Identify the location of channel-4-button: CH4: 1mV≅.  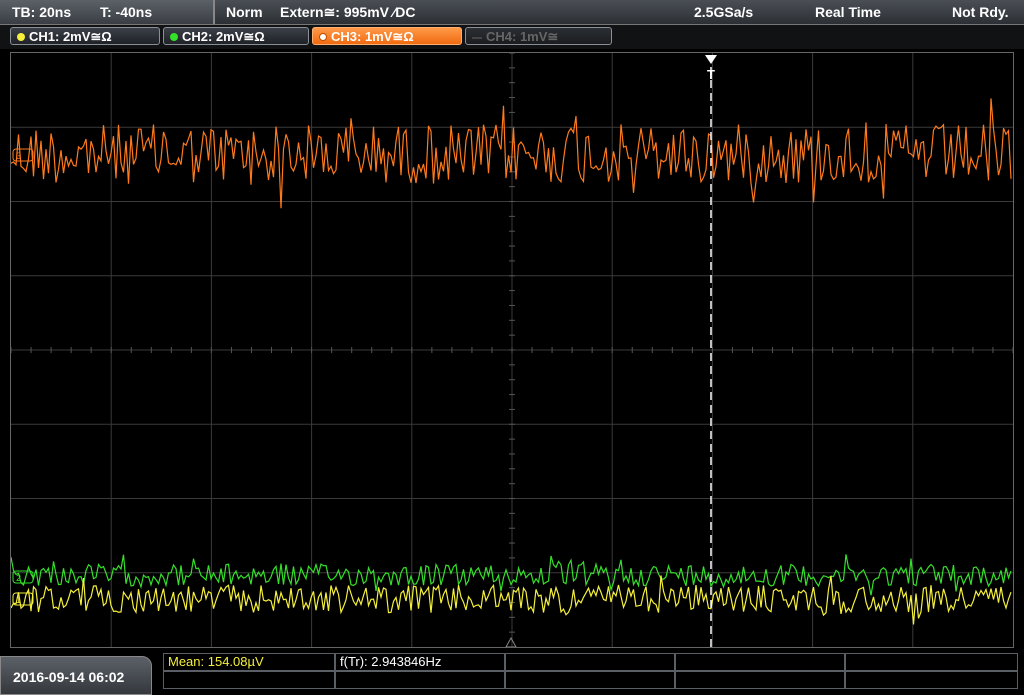
(538, 36).